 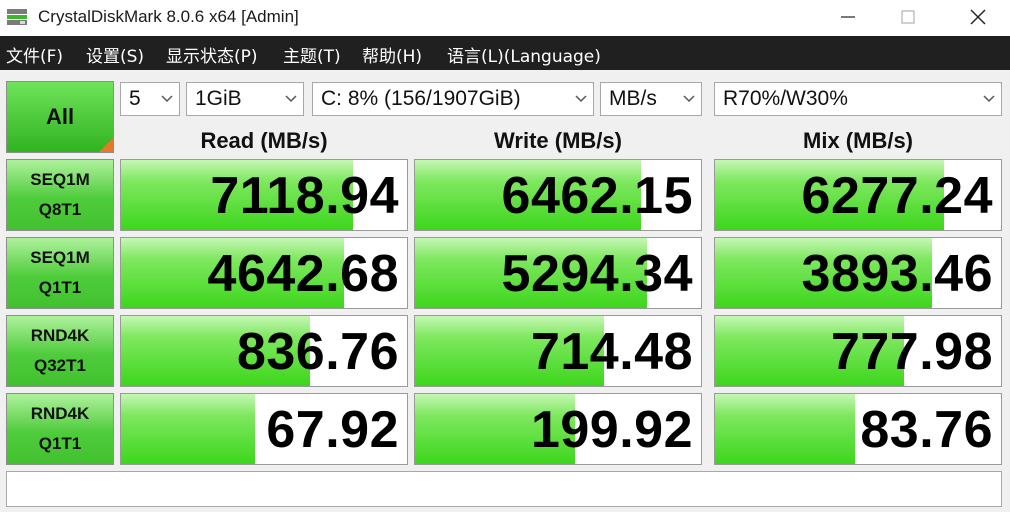 I want to click on test-button-rnd4k-q1t1: RND4K Q1T1, so click(x=60, y=429).